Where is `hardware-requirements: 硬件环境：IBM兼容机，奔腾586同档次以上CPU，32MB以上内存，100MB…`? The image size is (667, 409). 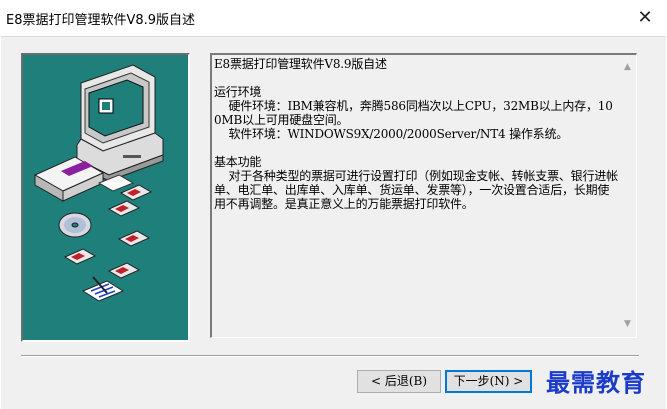 hardware-requirements: 硬件环境：IBM兼容机，奔腾586同档次以上CPU，32MB以上内存，100MB… is located at coordinates (413, 113).